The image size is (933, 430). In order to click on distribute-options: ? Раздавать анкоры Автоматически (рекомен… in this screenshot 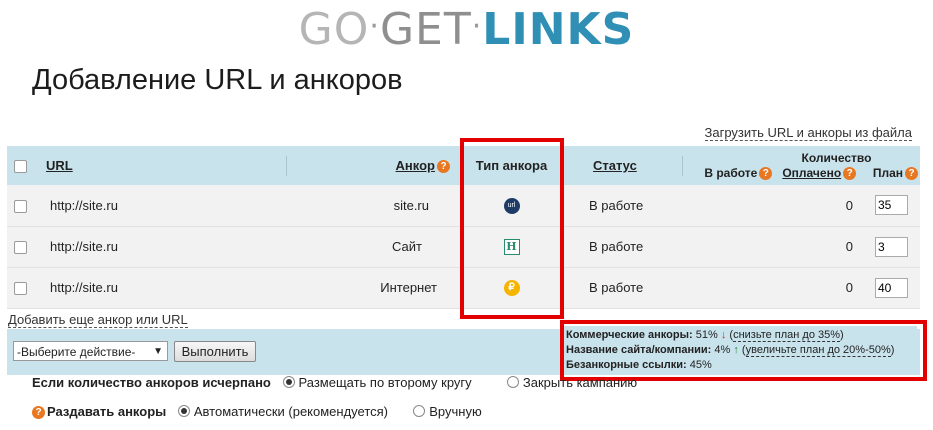, I will do `click(257, 411)`.